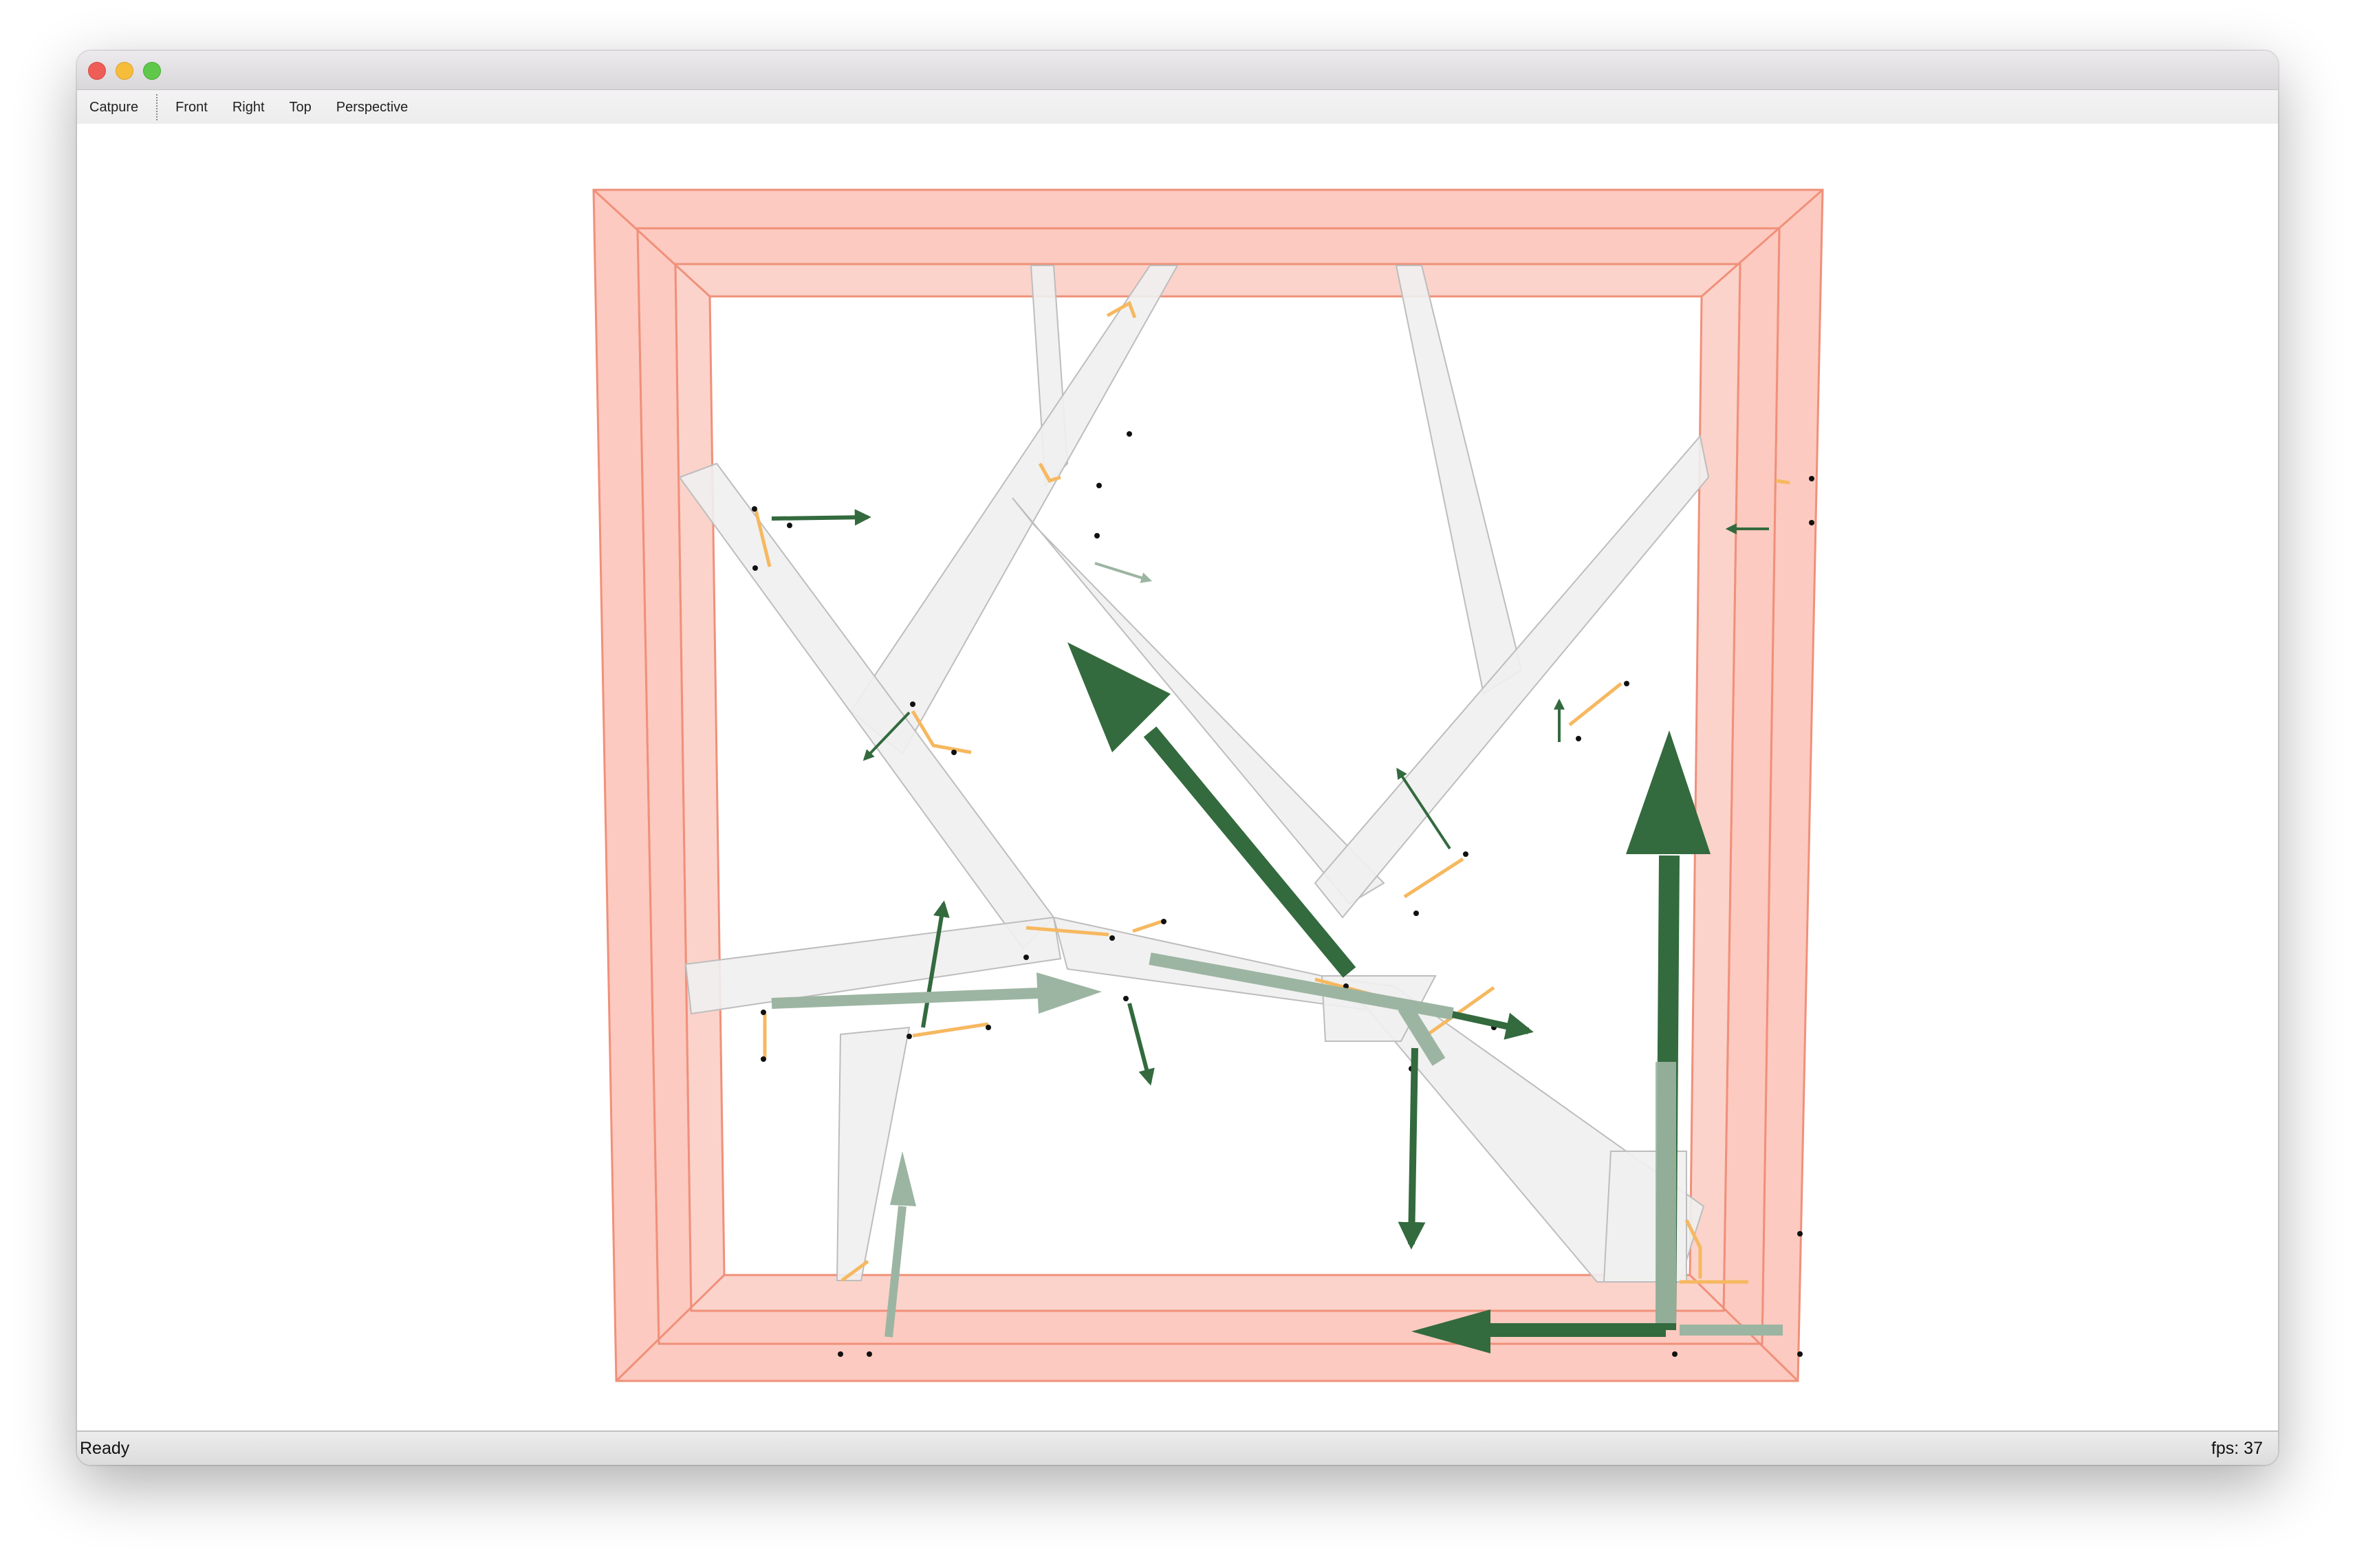 This screenshot has height=1568, width=2355. What do you see at coordinates (97, 71) in the screenshot?
I see `close-window-button` at bounding box center [97, 71].